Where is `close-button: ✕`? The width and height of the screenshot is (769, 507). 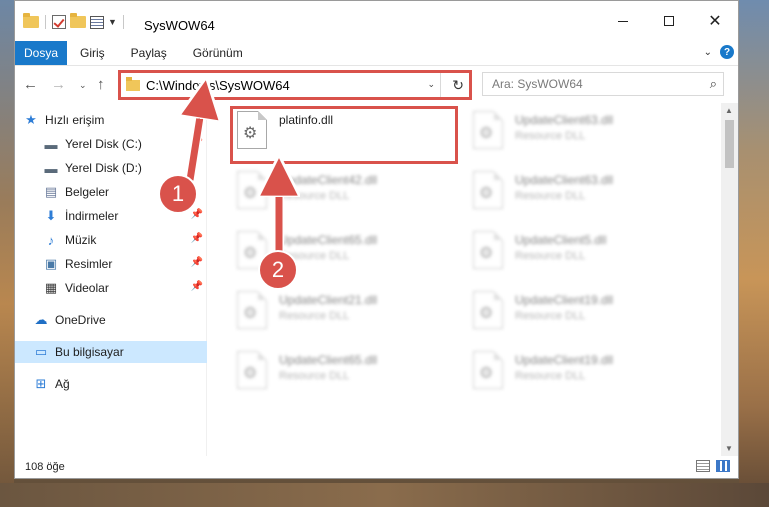 close-button: ✕ is located at coordinates (715, 21).